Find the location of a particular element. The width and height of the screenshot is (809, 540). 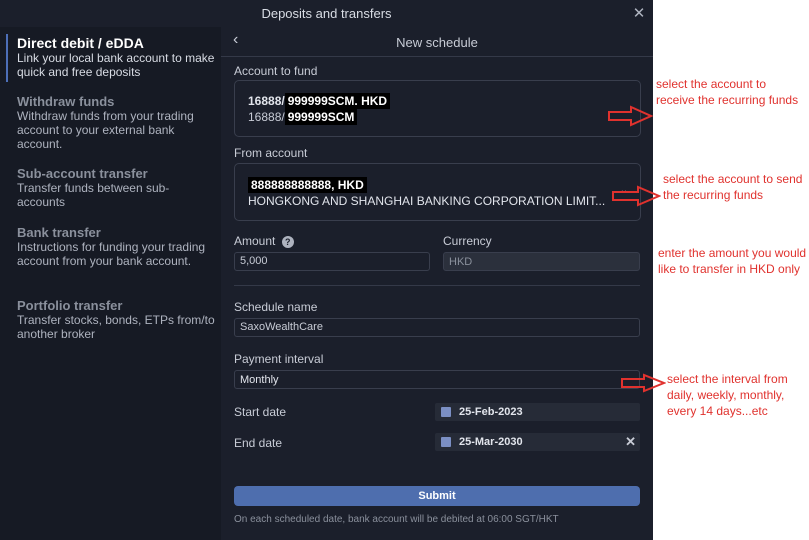

sidebar-item-title: Bank transfer is located at coordinates (59, 232).